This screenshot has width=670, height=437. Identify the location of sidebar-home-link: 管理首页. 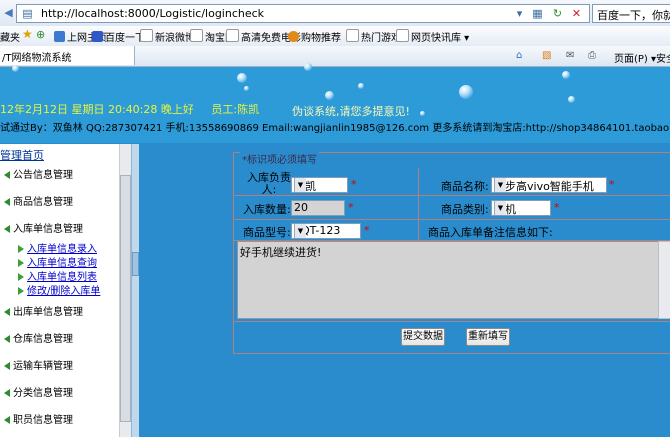
(22, 155).